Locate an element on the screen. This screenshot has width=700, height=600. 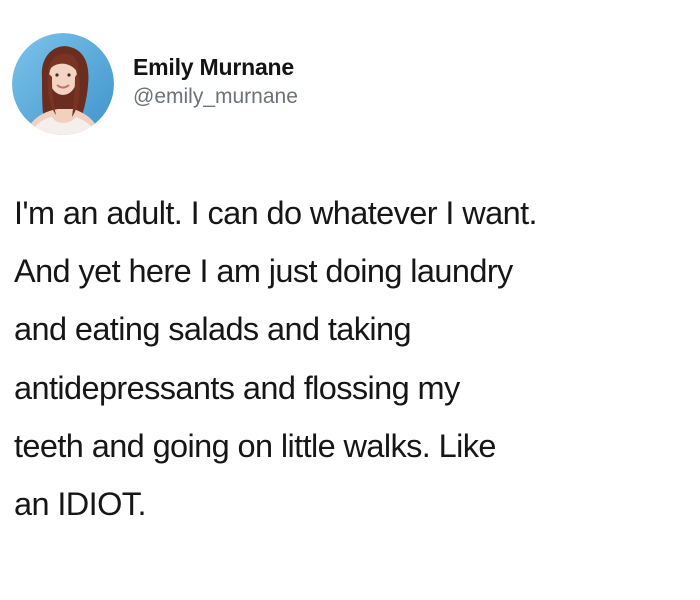
tweet-text-line: I'm an adult. I can do whatever I want. is located at coordinates (276, 213).